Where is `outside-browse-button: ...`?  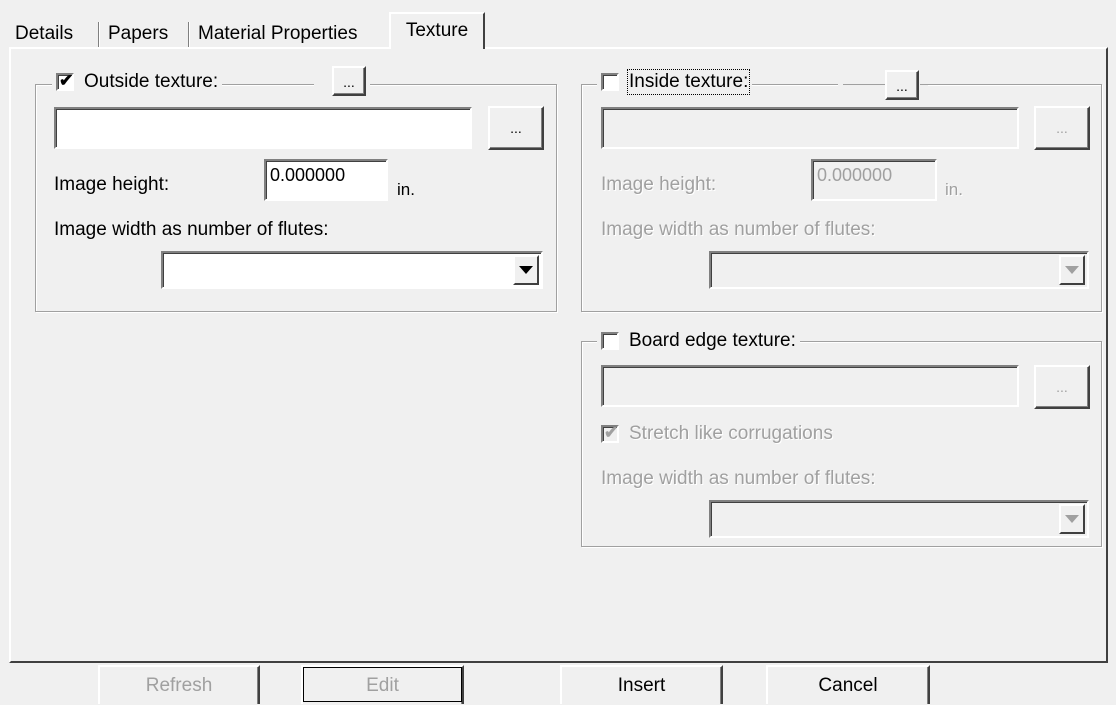 outside-browse-button: ... is located at coordinates (516, 128).